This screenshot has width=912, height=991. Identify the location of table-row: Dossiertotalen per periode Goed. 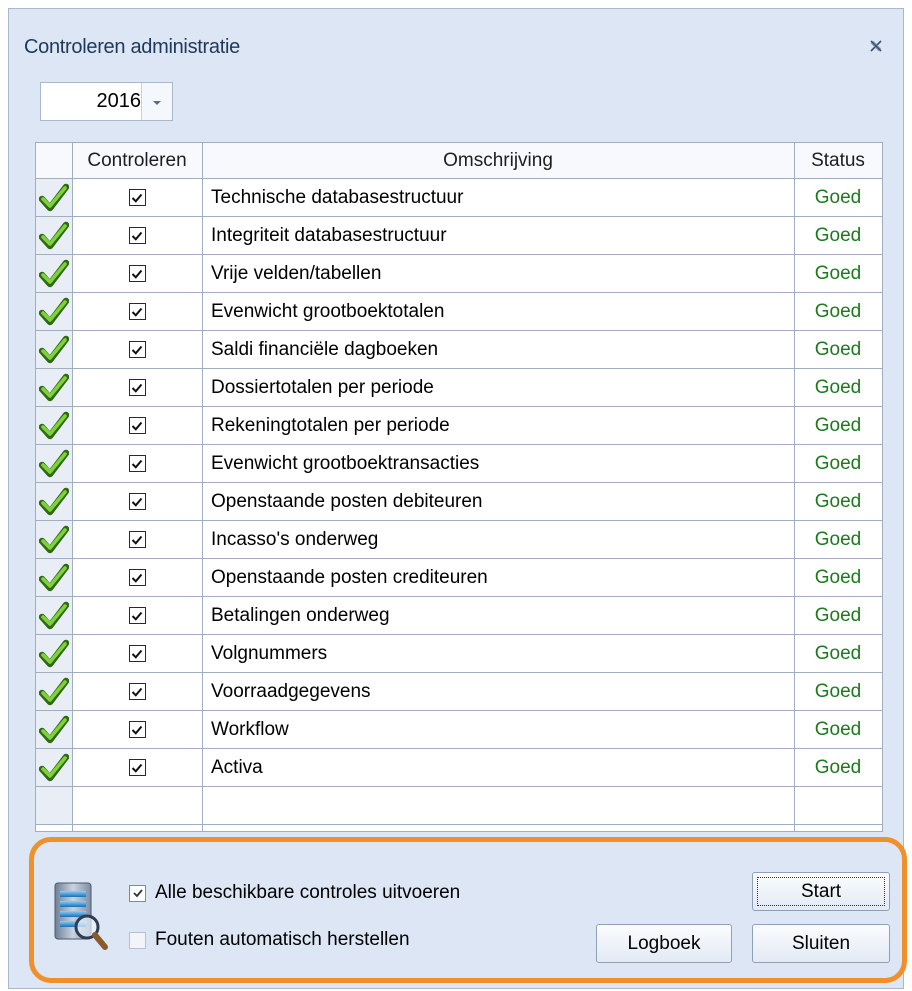
(459, 388).